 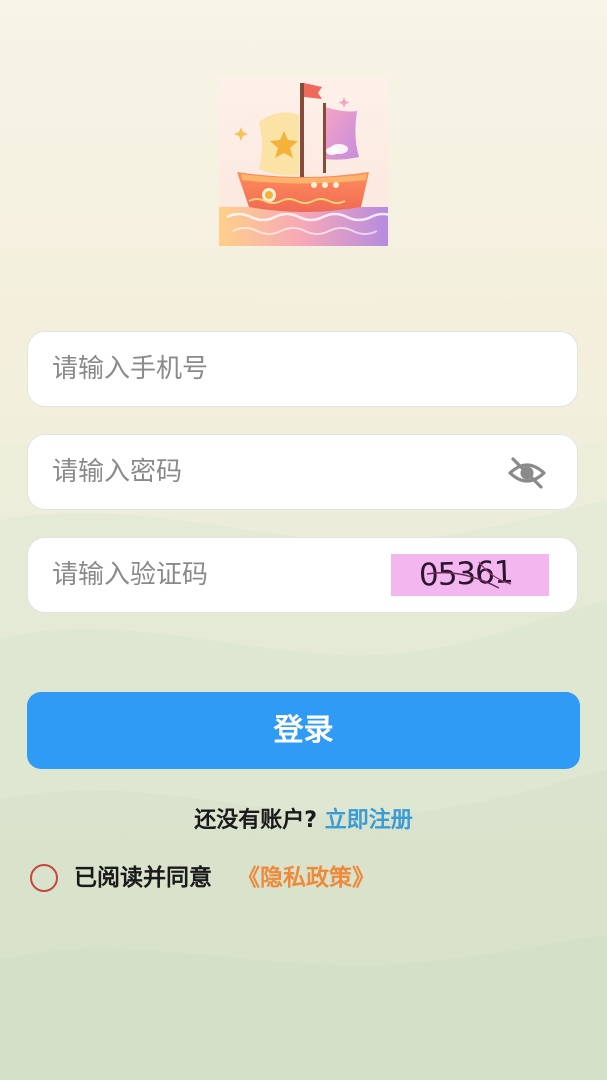 I want to click on captcha-image: 05361, so click(x=470, y=575).